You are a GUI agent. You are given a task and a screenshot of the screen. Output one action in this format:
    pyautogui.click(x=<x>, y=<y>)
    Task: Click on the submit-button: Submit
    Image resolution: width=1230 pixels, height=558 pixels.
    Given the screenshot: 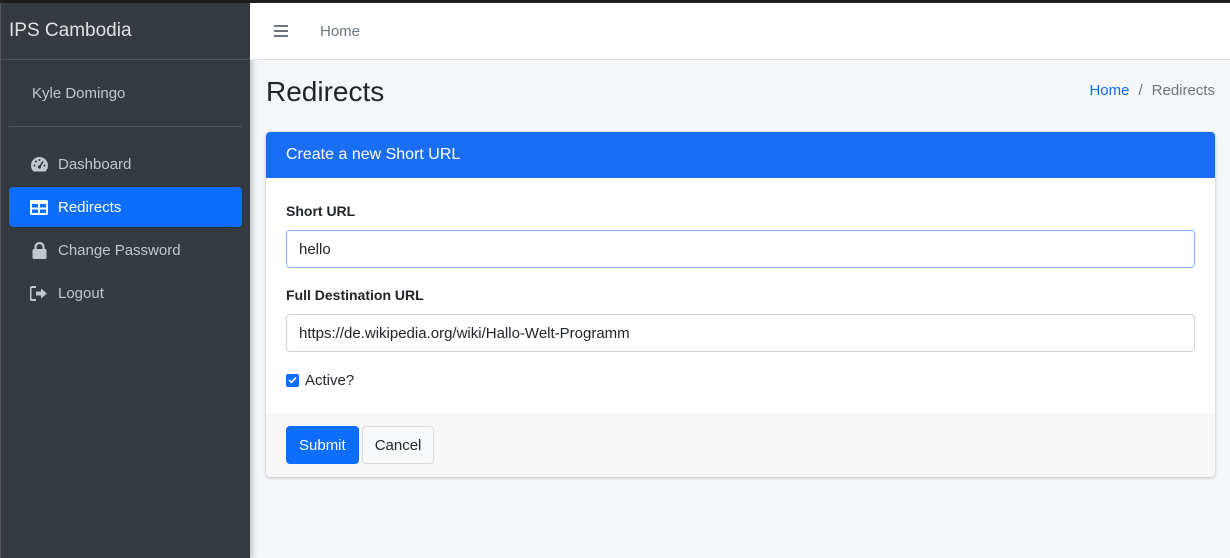 What is the action you would take?
    pyautogui.click(x=322, y=445)
    